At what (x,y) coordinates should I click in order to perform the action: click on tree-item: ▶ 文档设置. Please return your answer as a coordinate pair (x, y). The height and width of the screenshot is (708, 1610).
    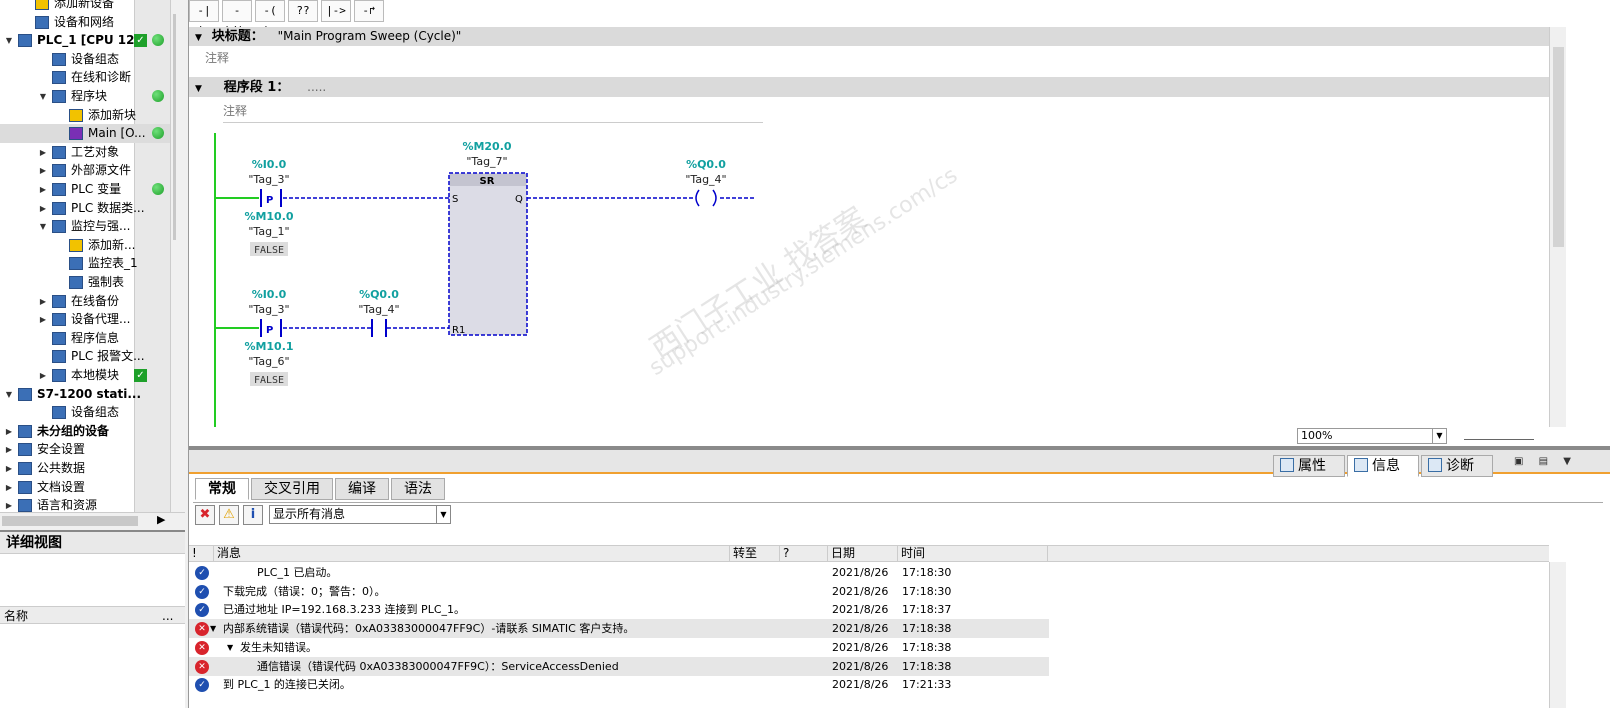
    Looking at the image, I should click on (88, 487).